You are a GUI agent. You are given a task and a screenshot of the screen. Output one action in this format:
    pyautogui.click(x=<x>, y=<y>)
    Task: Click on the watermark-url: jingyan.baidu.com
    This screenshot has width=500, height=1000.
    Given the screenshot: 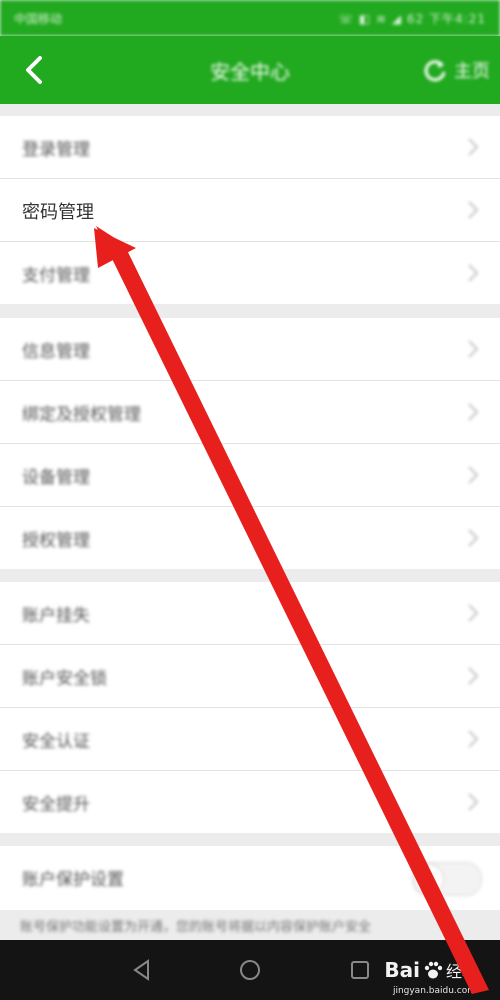 What is the action you would take?
    pyautogui.click(x=434, y=991)
    